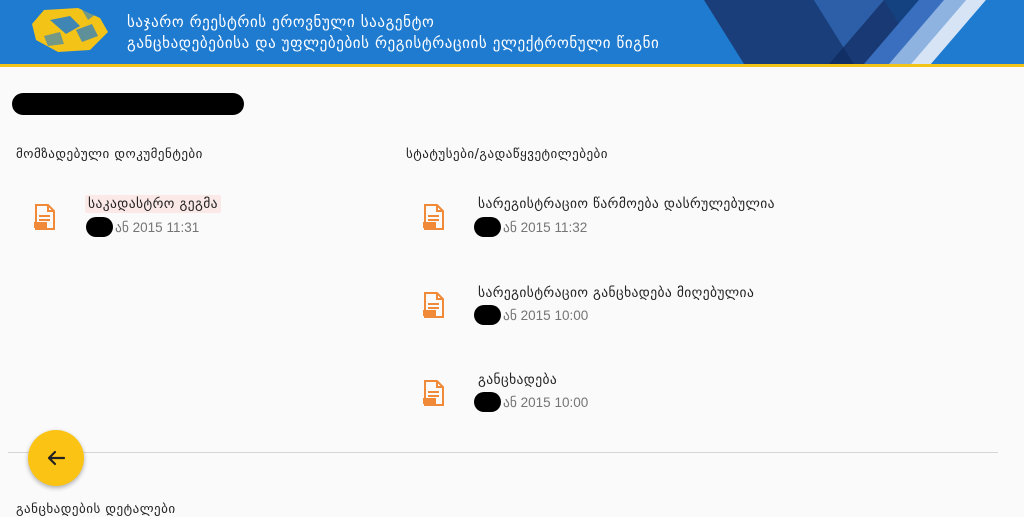  I want to click on document-title: საკადასტრო გეგმა, so click(153, 204).